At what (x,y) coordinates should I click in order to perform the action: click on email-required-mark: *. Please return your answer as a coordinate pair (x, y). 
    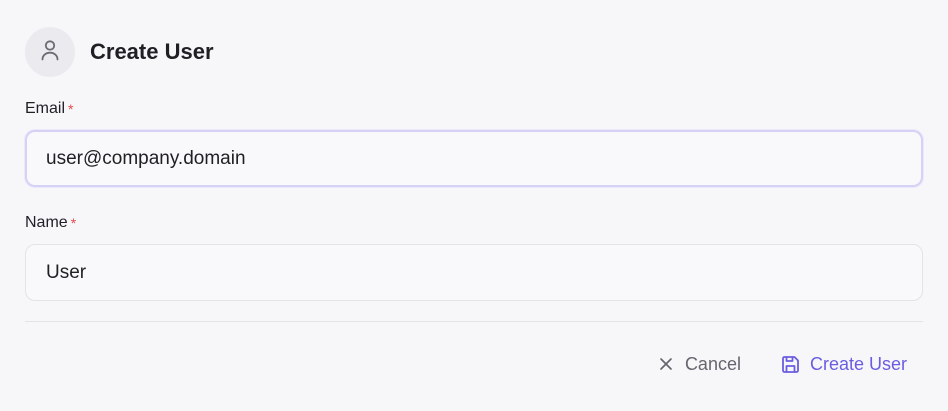
    Looking at the image, I should click on (71, 109).